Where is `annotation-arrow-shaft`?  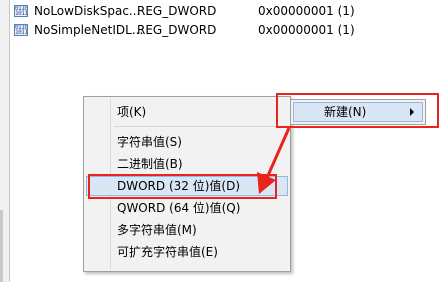
annotation-arrow-shaft is located at coordinates (277, 154).